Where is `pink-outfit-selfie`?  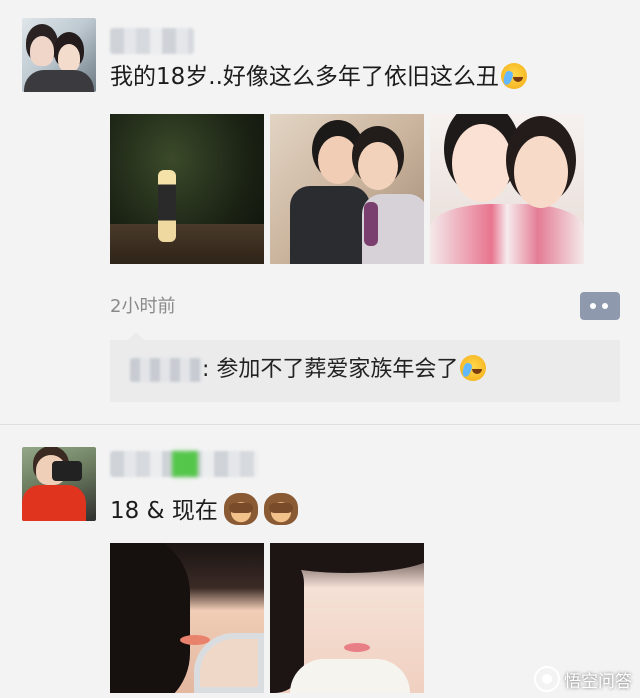
pink-outfit-selfie is located at coordinates (507, 189).